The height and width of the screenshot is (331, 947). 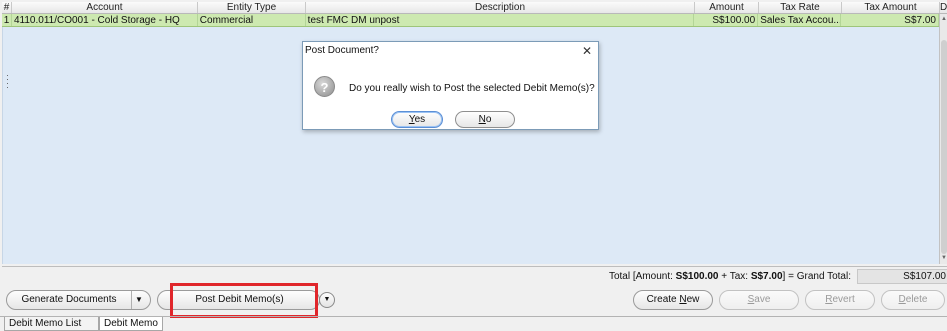 What do you see at coordinates (726, 20) in the screenshot?
I see `cell-amount: S$100.00` at bounding box center [726, 20].